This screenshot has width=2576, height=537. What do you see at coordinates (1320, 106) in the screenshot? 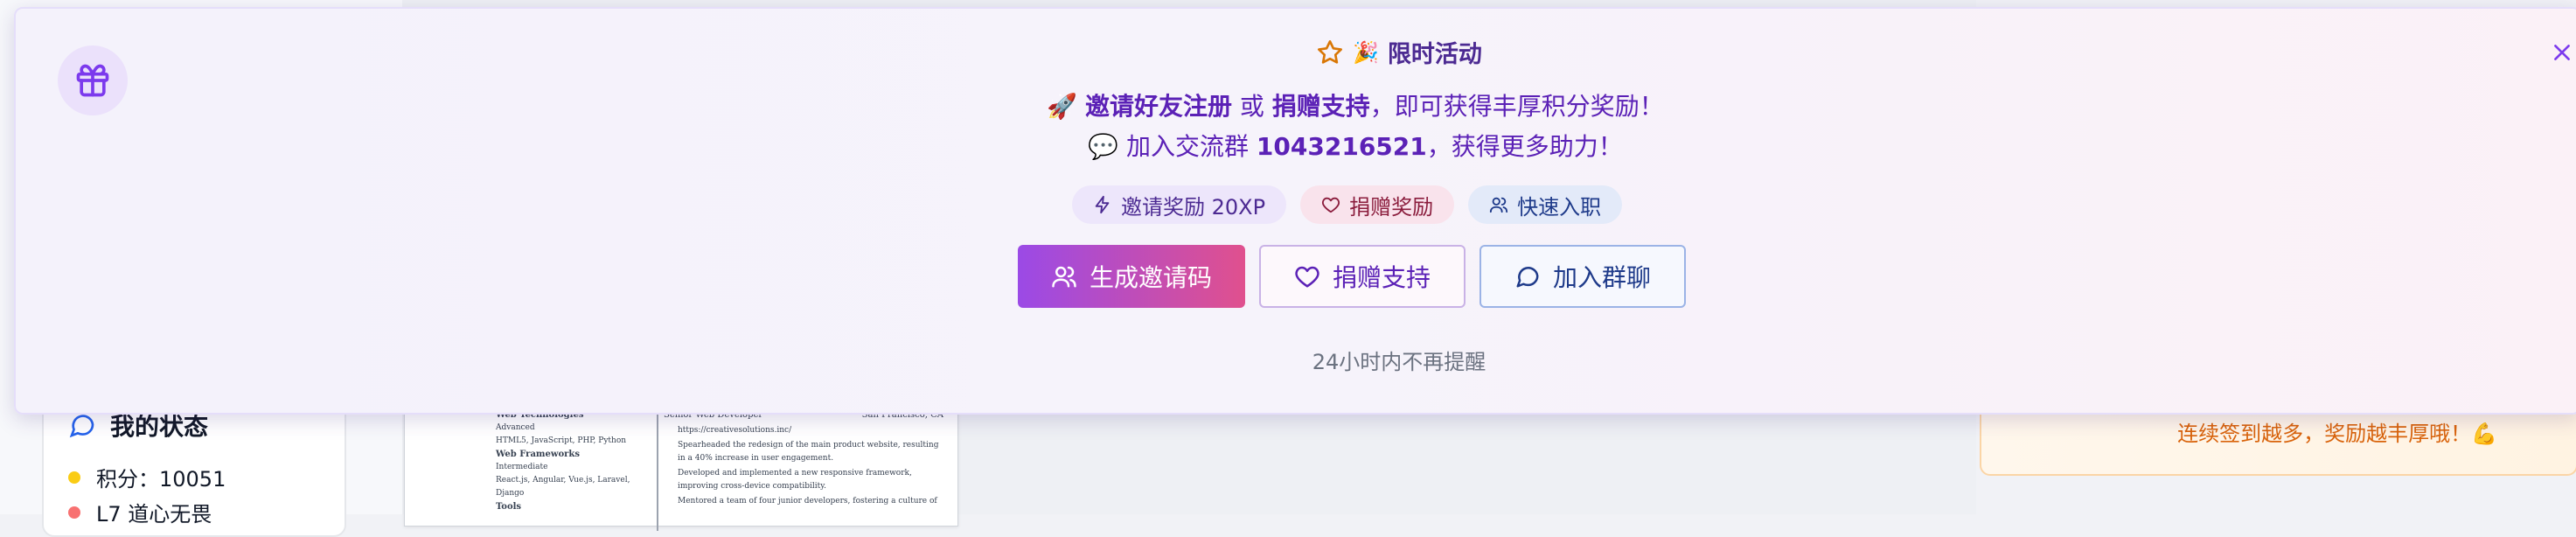
I see `donate-highlight: 捐赠支持` at bounding box center [1320, 106].